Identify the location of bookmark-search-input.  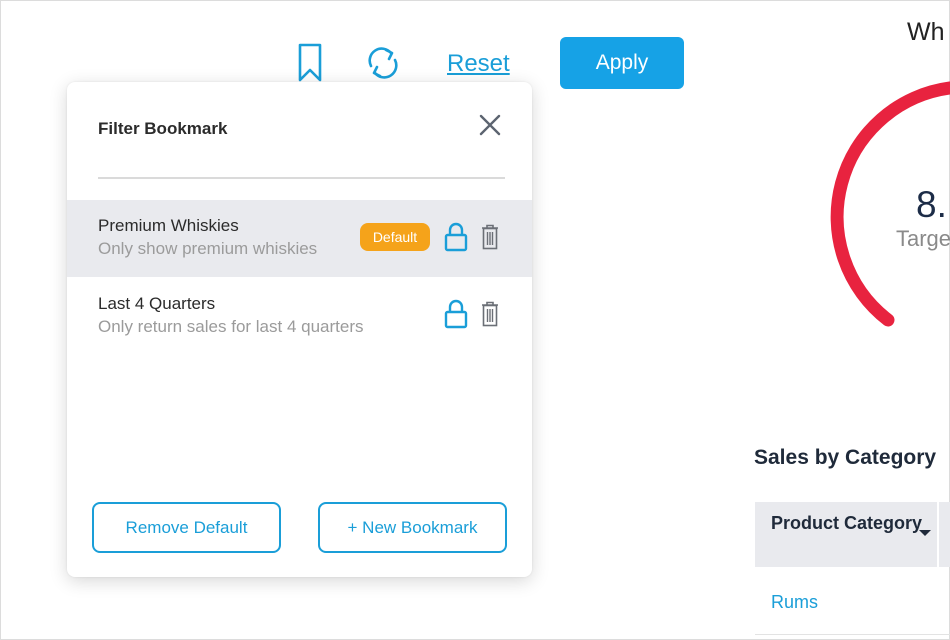
(301, 177).